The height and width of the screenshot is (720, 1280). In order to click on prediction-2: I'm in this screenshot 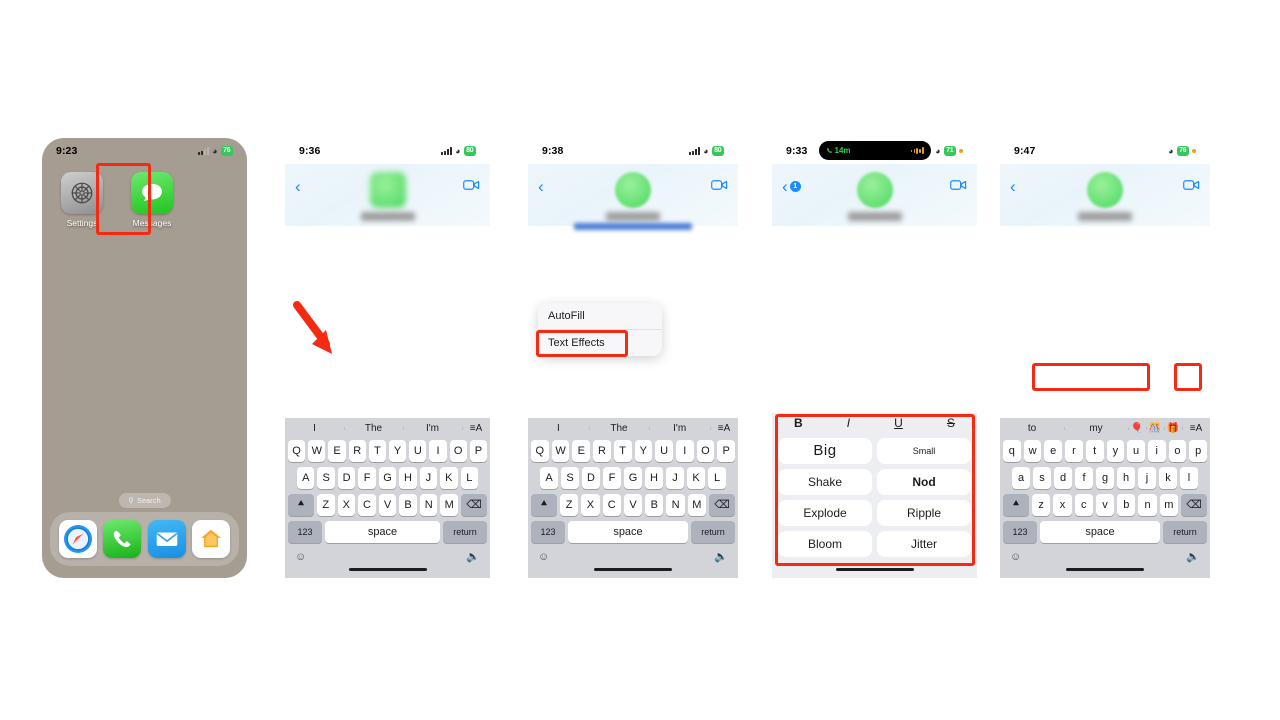, I will do `click(679, 428)`.